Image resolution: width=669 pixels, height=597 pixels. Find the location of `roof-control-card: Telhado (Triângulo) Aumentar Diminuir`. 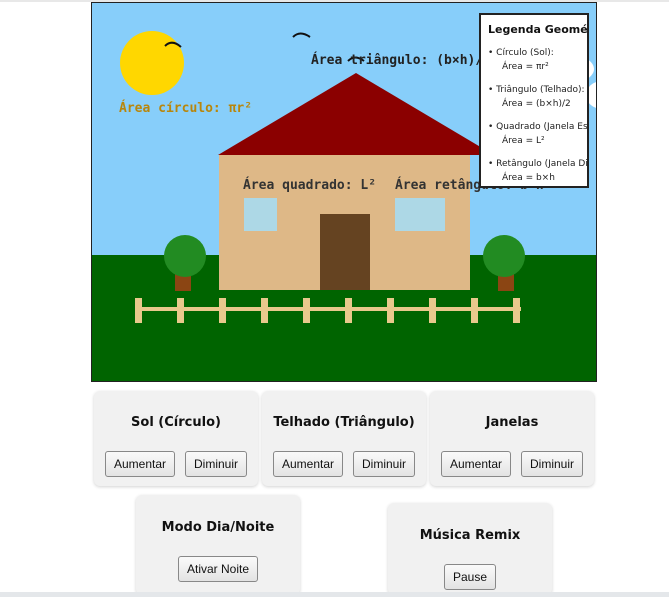

roof-control-card: Telhado (Triângulo) Aumentar Diminuir is located at coordinates (344, 438).